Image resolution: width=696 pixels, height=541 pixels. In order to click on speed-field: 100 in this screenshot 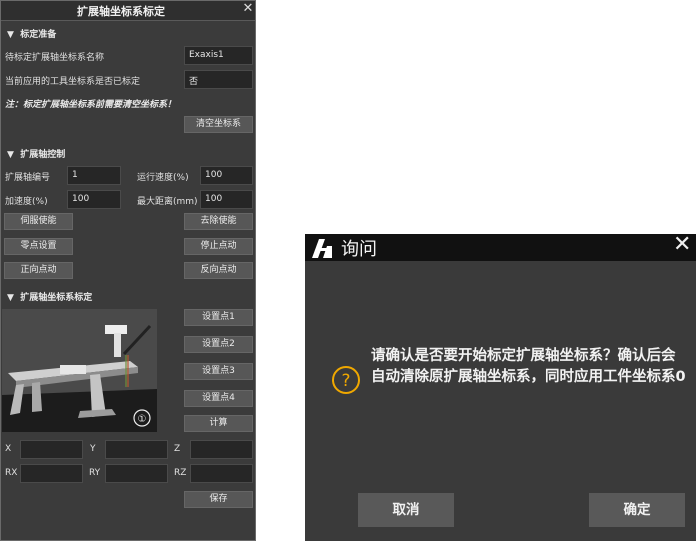, I will do `click(226, 175)`.